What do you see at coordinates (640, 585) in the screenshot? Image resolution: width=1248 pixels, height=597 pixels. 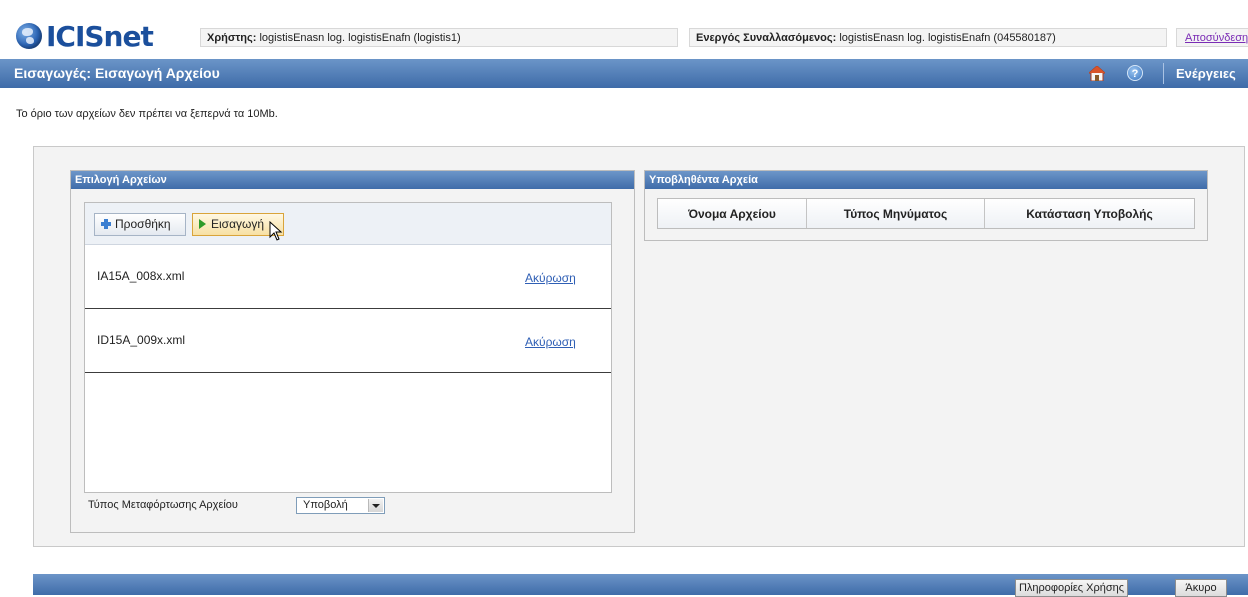 I see `footer-bar: Πληροφορίες Χρήσης Άκυρο` at bounding box center [640, 585].